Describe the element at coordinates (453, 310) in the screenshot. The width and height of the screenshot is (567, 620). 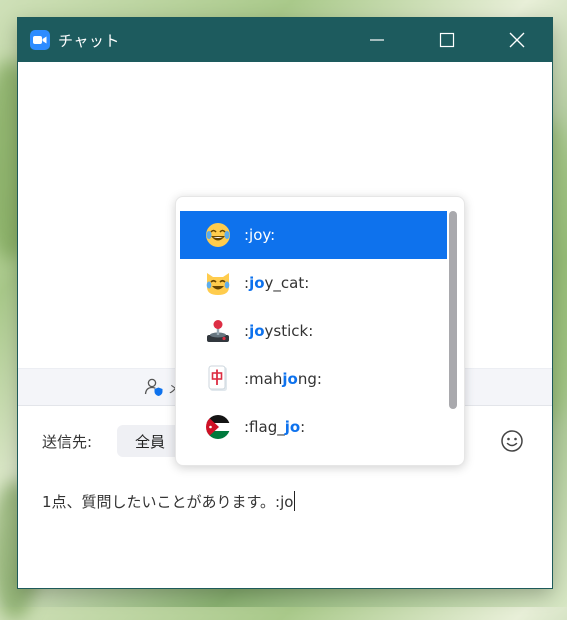
I see `popup-scrollbar-thumb` at that location.